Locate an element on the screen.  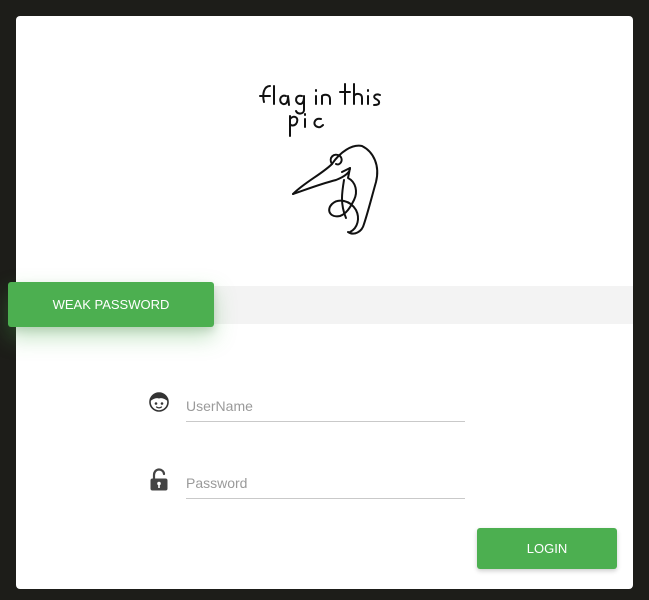
login-button: LOGIN is located at coordinates (547, 548).